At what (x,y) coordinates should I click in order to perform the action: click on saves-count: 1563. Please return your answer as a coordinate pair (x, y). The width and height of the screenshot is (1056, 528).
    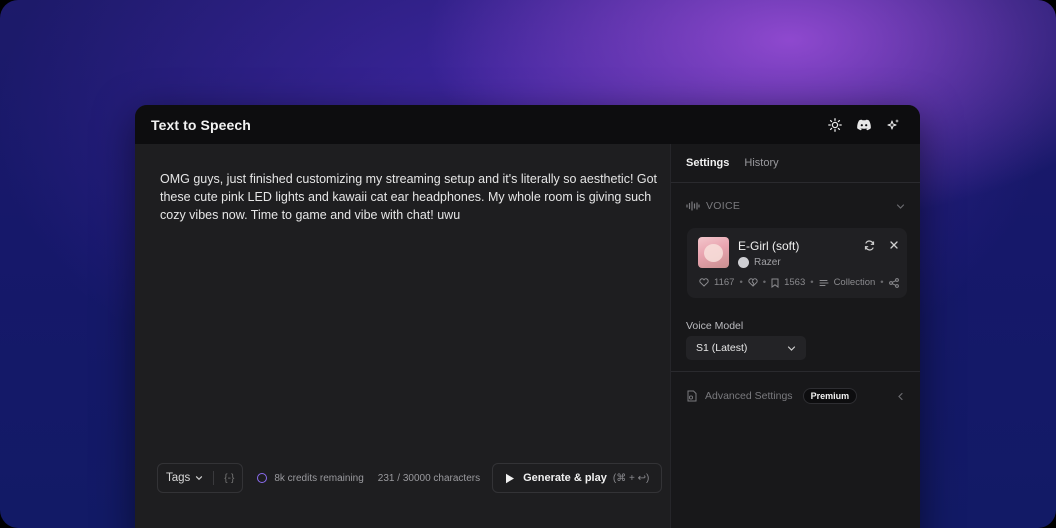
    Looking at the image, I should click on (795, 282).